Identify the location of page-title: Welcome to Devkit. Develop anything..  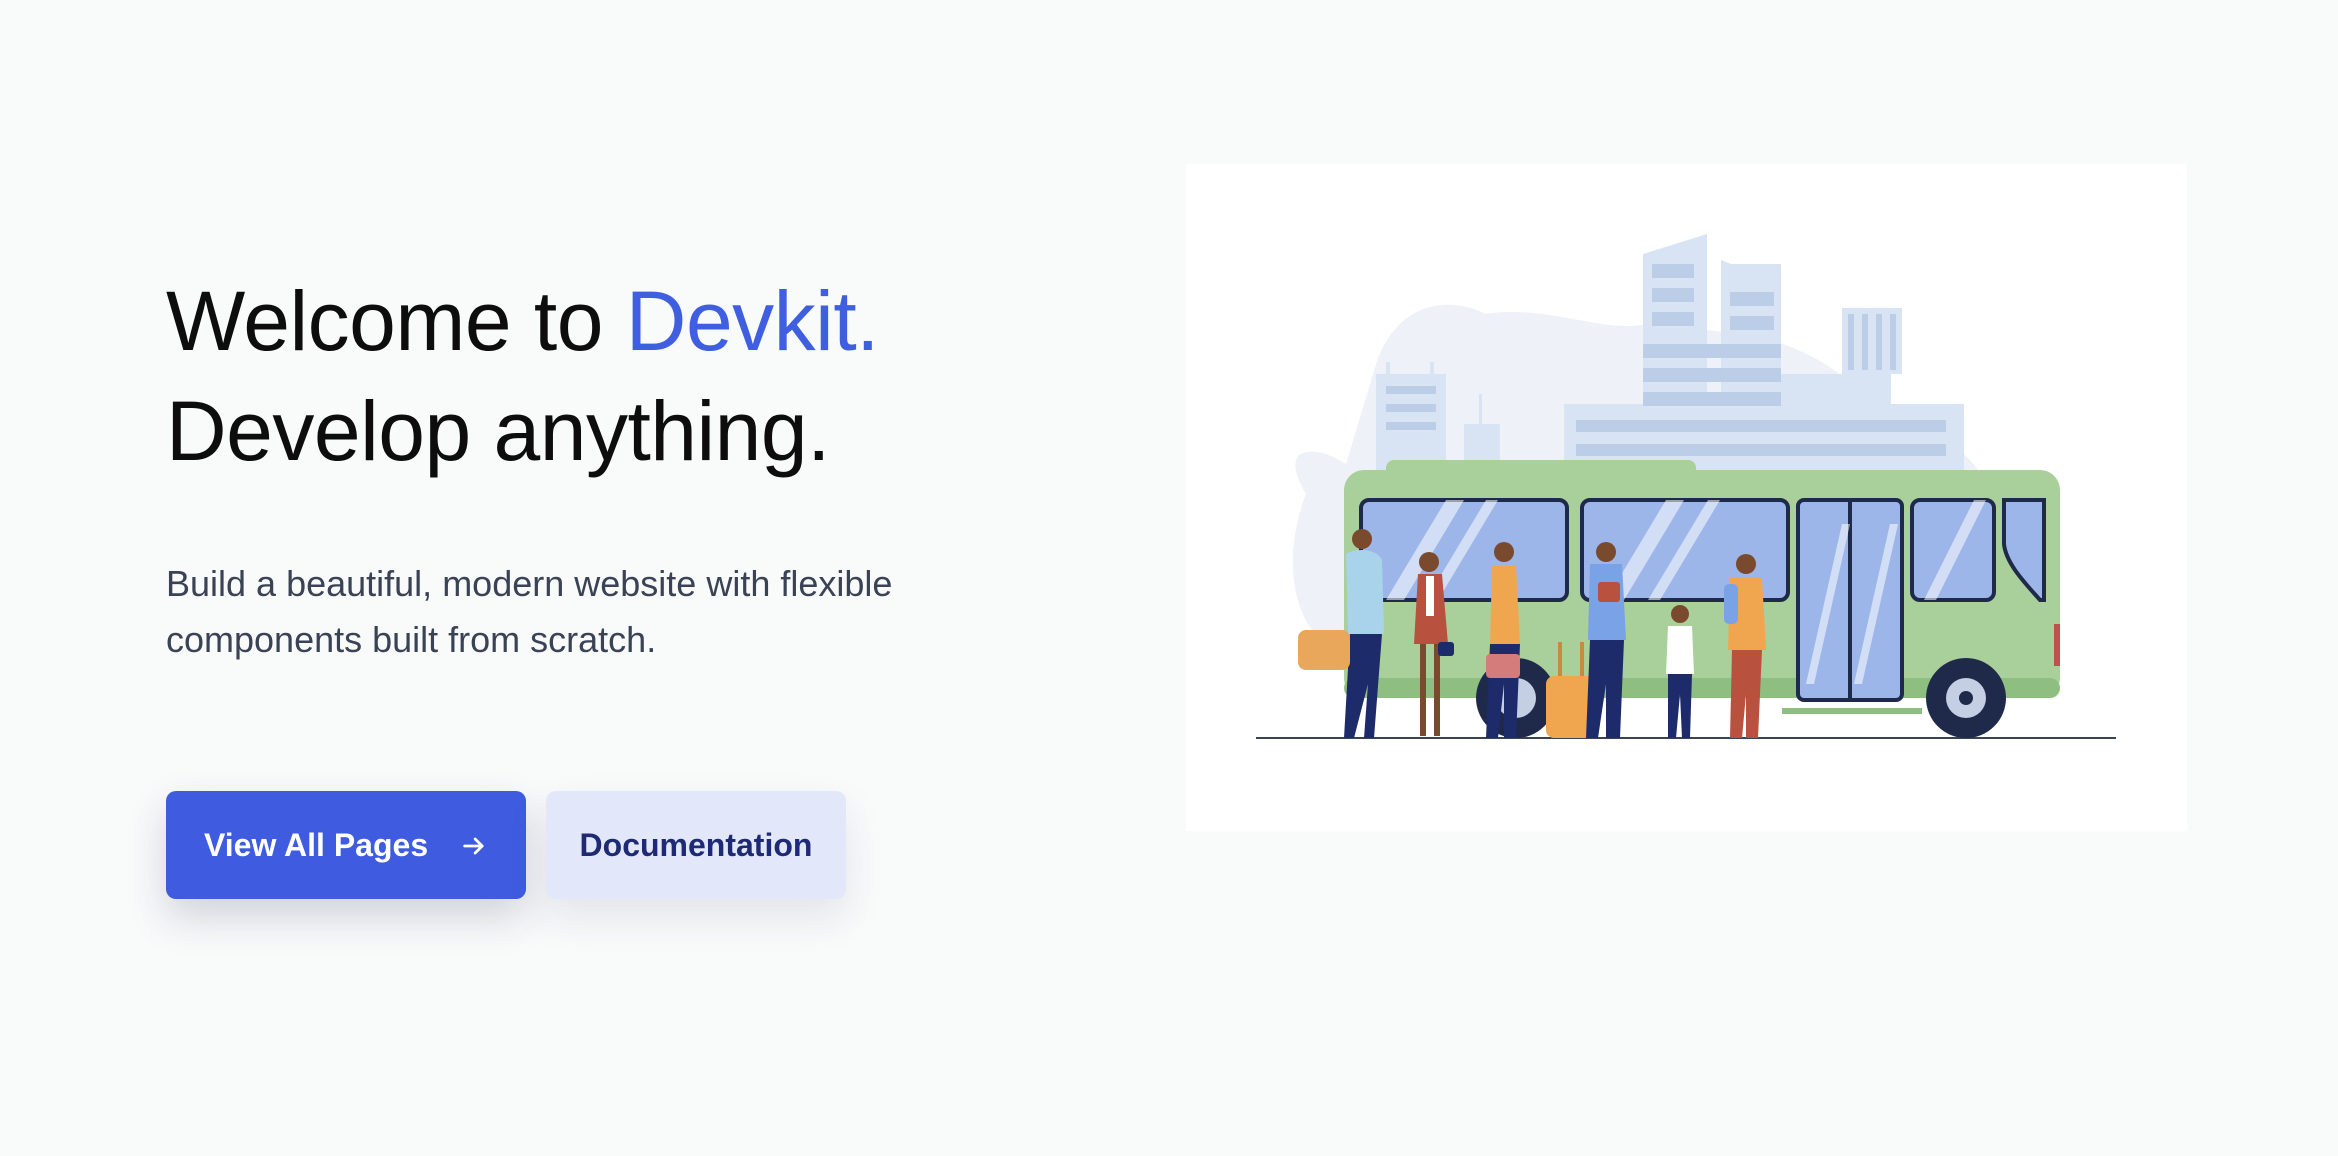
(616, 376).